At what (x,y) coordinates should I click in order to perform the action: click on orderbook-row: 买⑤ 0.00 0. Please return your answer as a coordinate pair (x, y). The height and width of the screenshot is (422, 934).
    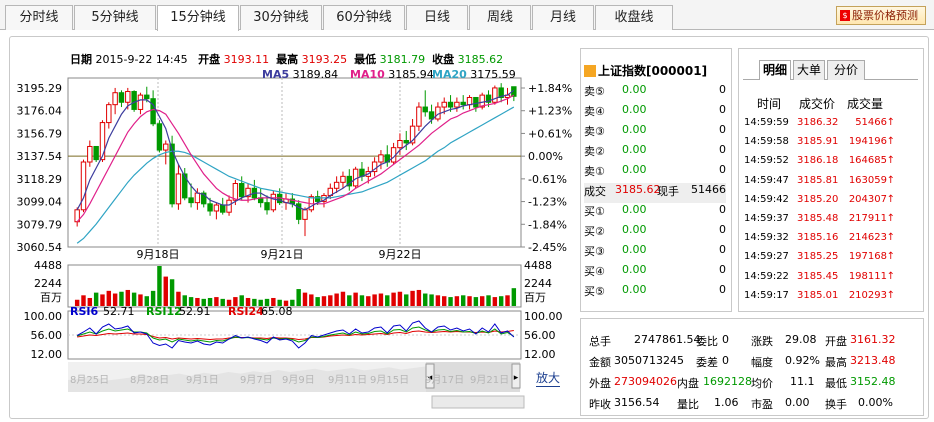
    Looking at the image, I should click on (655, 293).